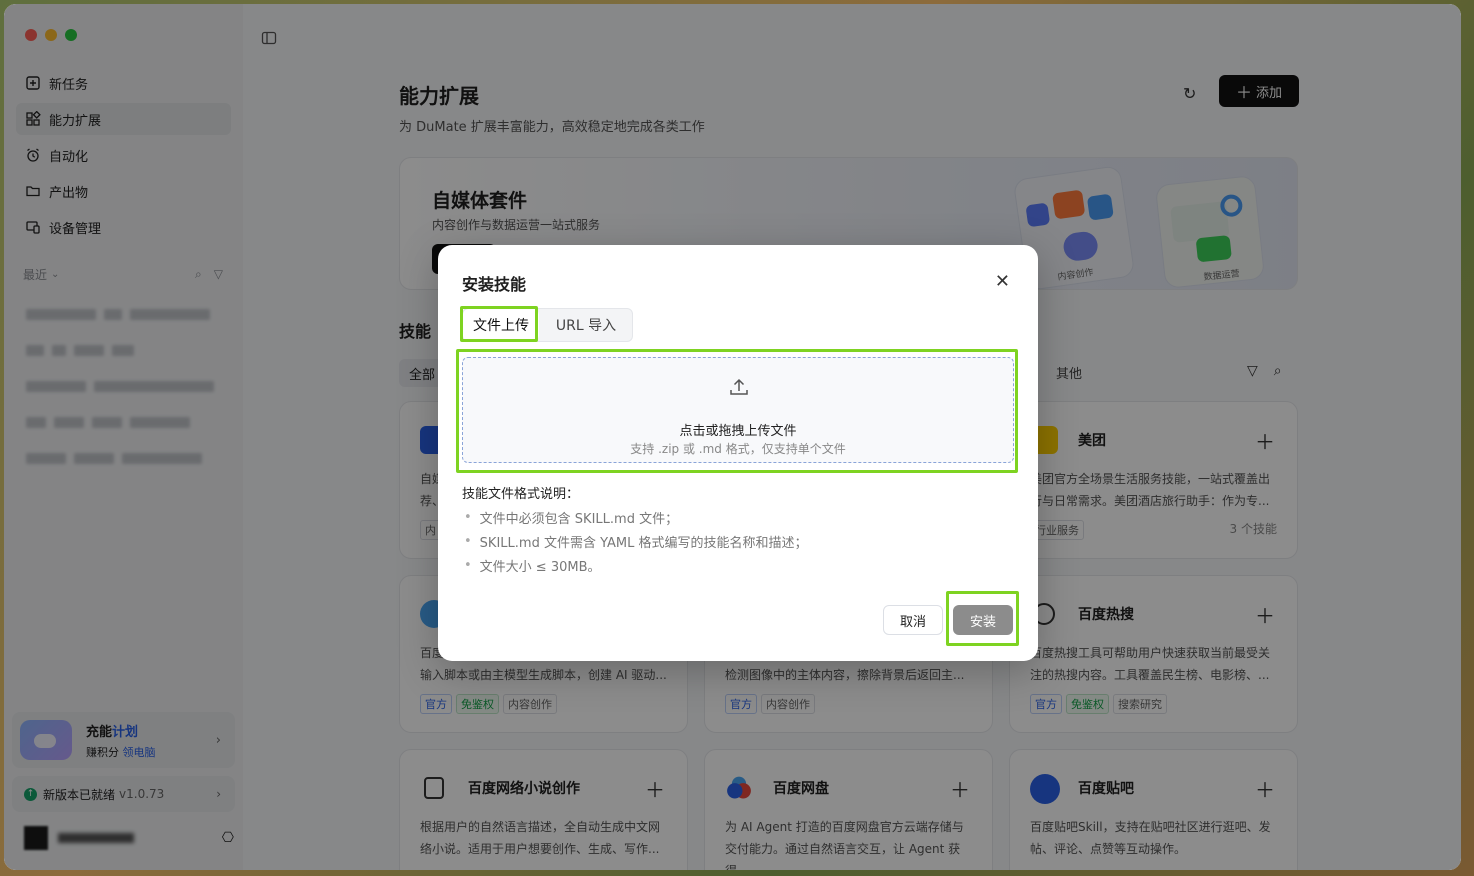  What do you see at coordinates (635, 517) in the screenshot?
I see `list-item: 文件中必须包含 SKILL.md 文件；` at bounding box center [635, 517].